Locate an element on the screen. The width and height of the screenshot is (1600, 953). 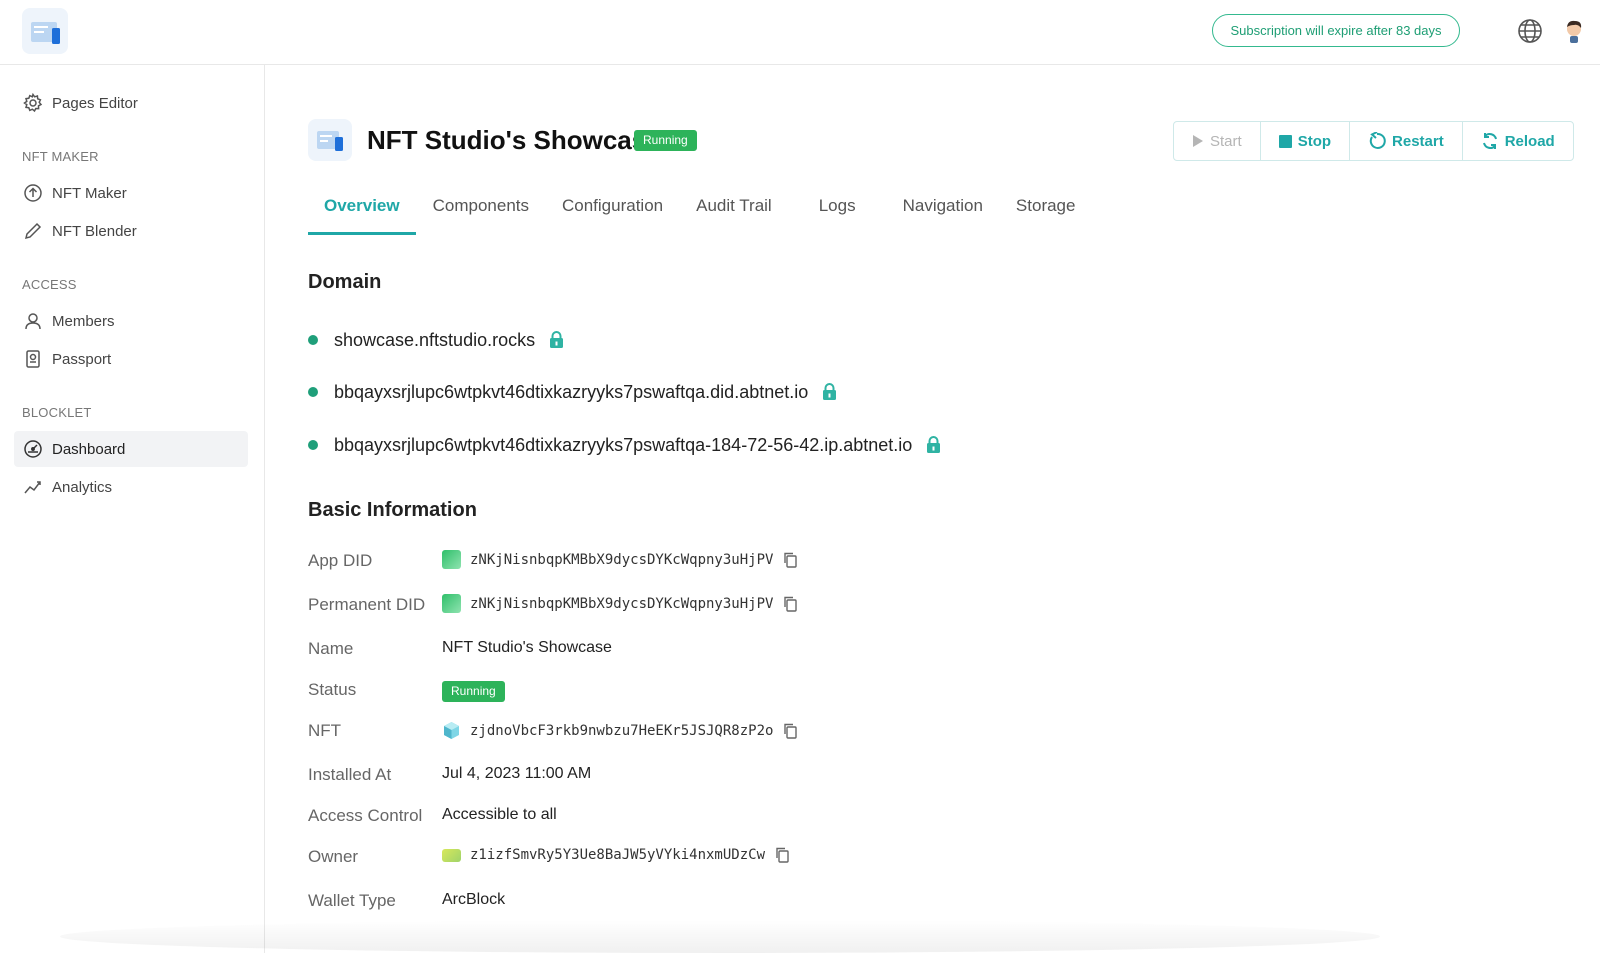
owner-label: Owner is located at coordinates (333, 856).